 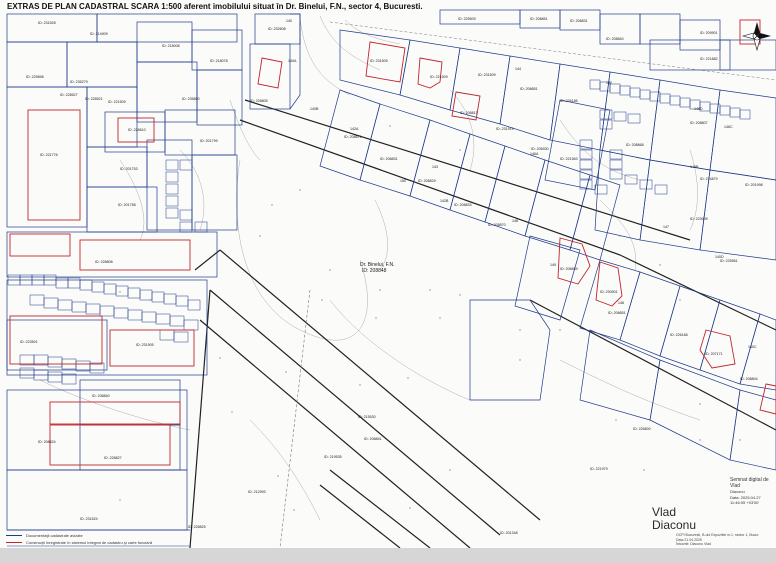 What do you see at coordinates (295, 418) in the screenshot?
I see `dashed-axis` at bounding box center [295, 418].